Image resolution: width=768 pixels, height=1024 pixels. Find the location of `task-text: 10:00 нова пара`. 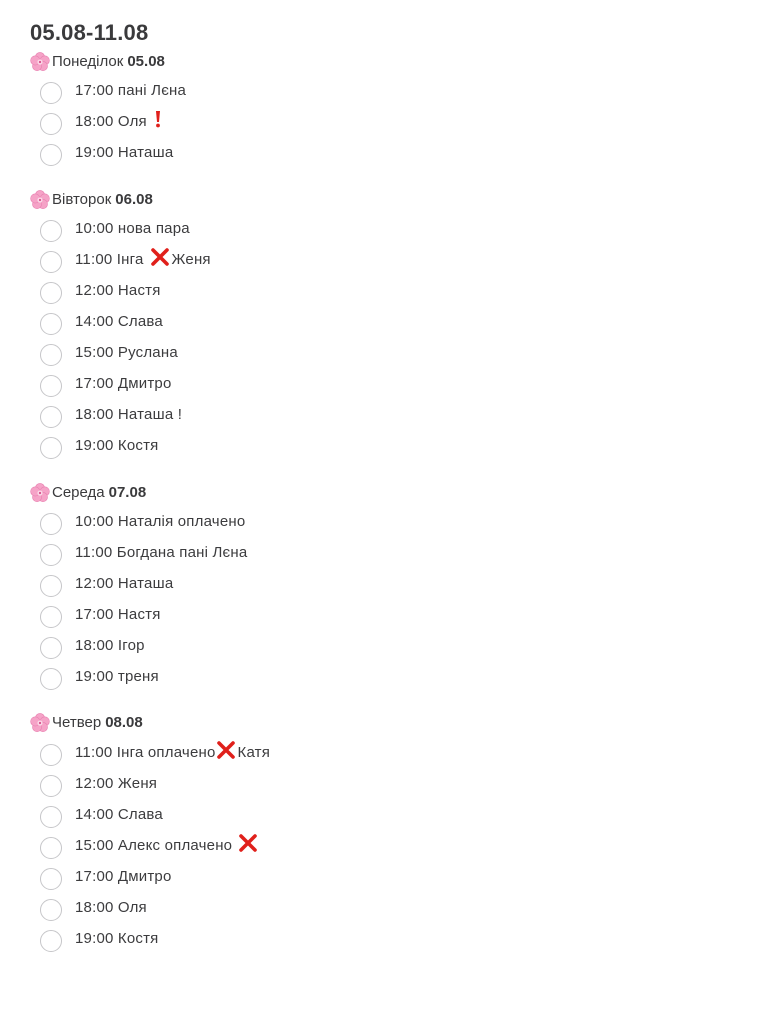

task-text: 10:00 нова пара is located at coordinates (132, 228).